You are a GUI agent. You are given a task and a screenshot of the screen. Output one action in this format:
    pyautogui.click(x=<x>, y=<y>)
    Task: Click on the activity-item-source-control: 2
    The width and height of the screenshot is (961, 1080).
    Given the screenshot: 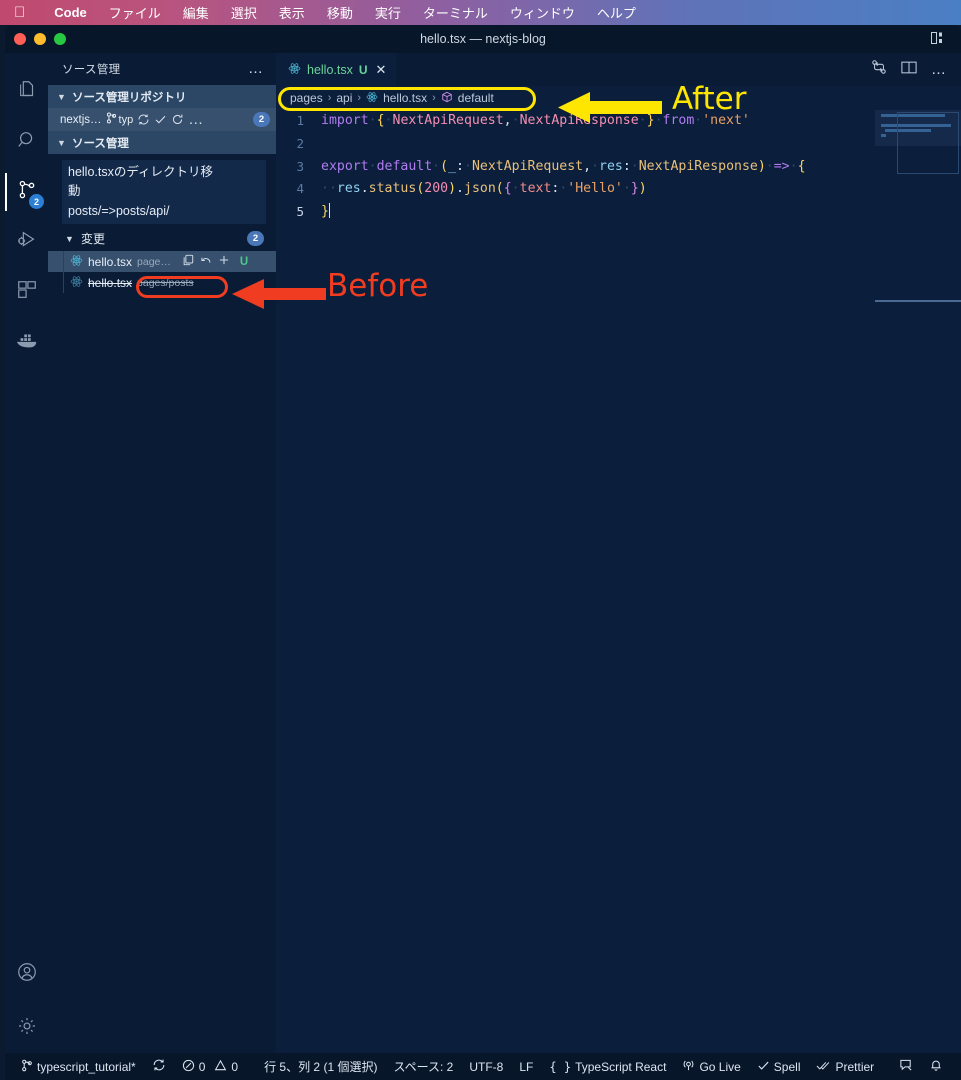 What is the action you would take?
    pyautogui.click(x=26, y=192)
    